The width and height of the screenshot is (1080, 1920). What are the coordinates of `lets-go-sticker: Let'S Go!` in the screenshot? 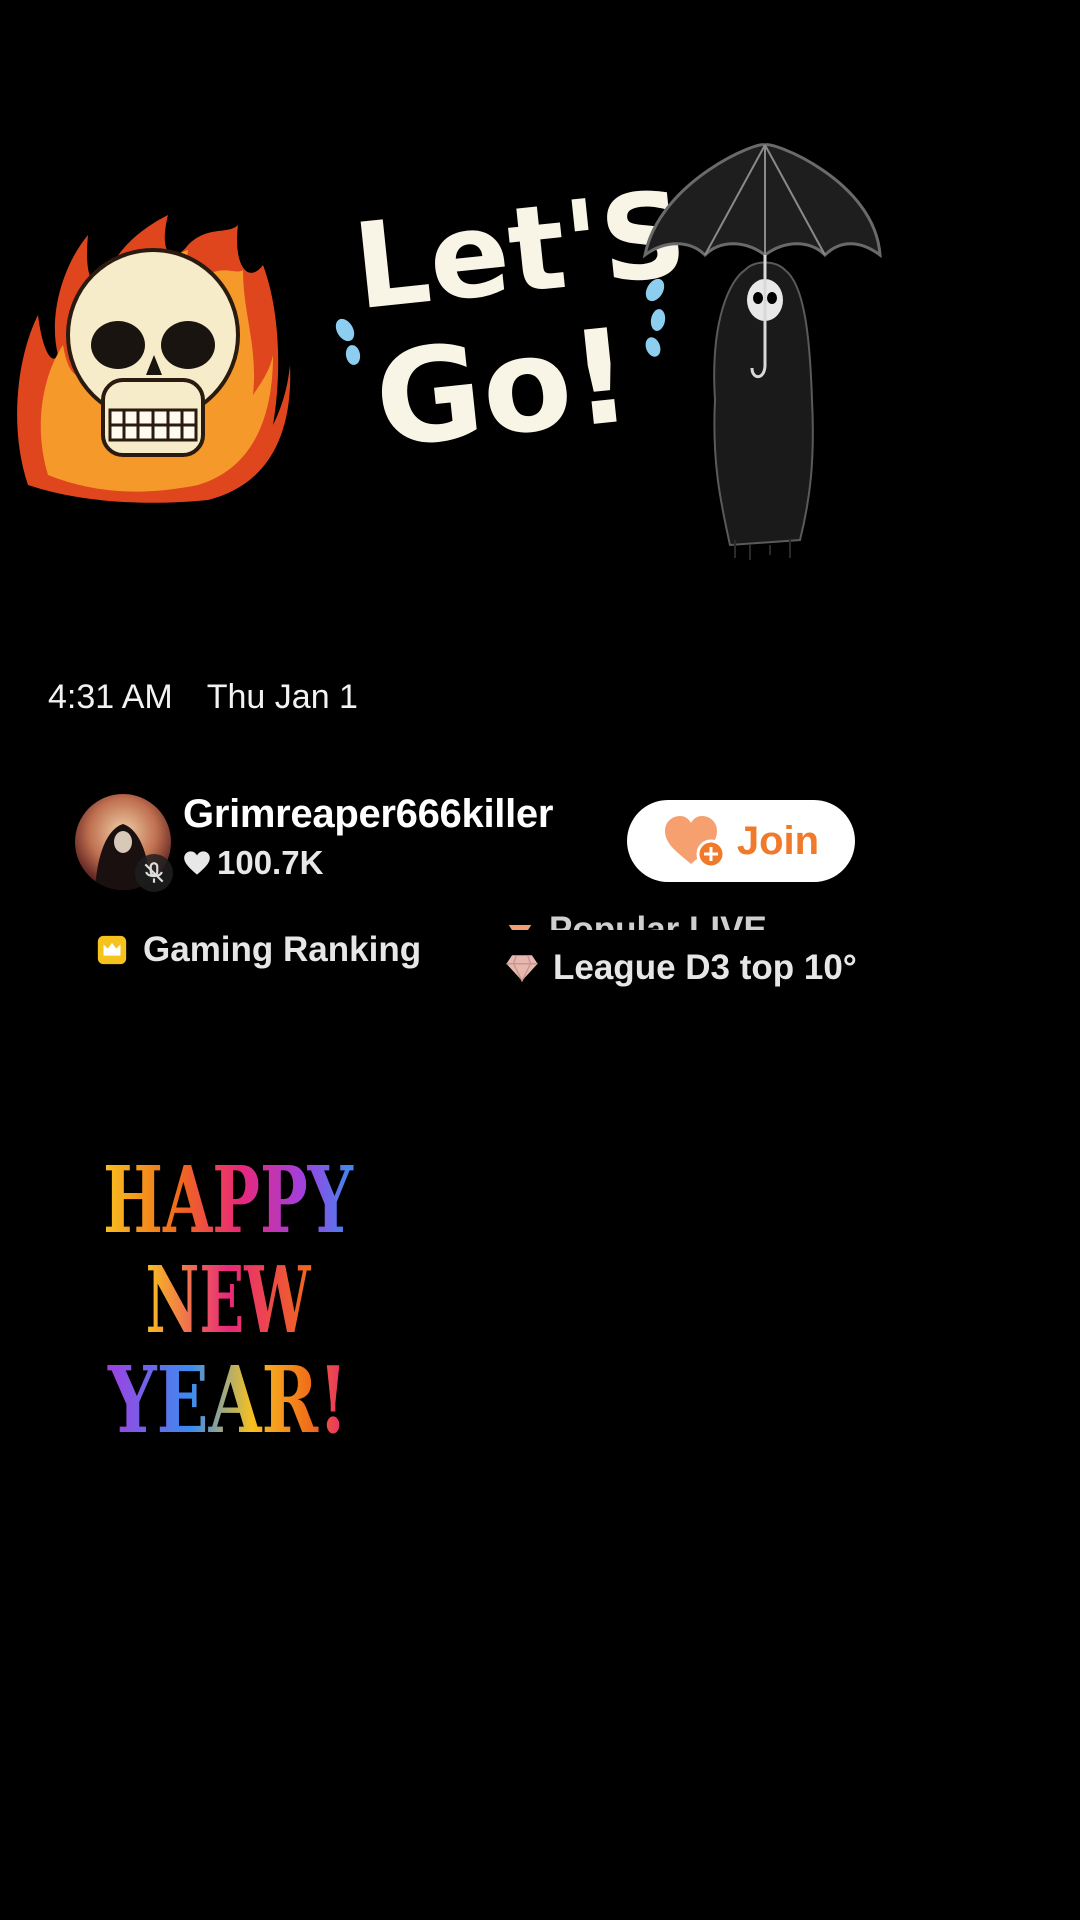 It's located at (514, 320).